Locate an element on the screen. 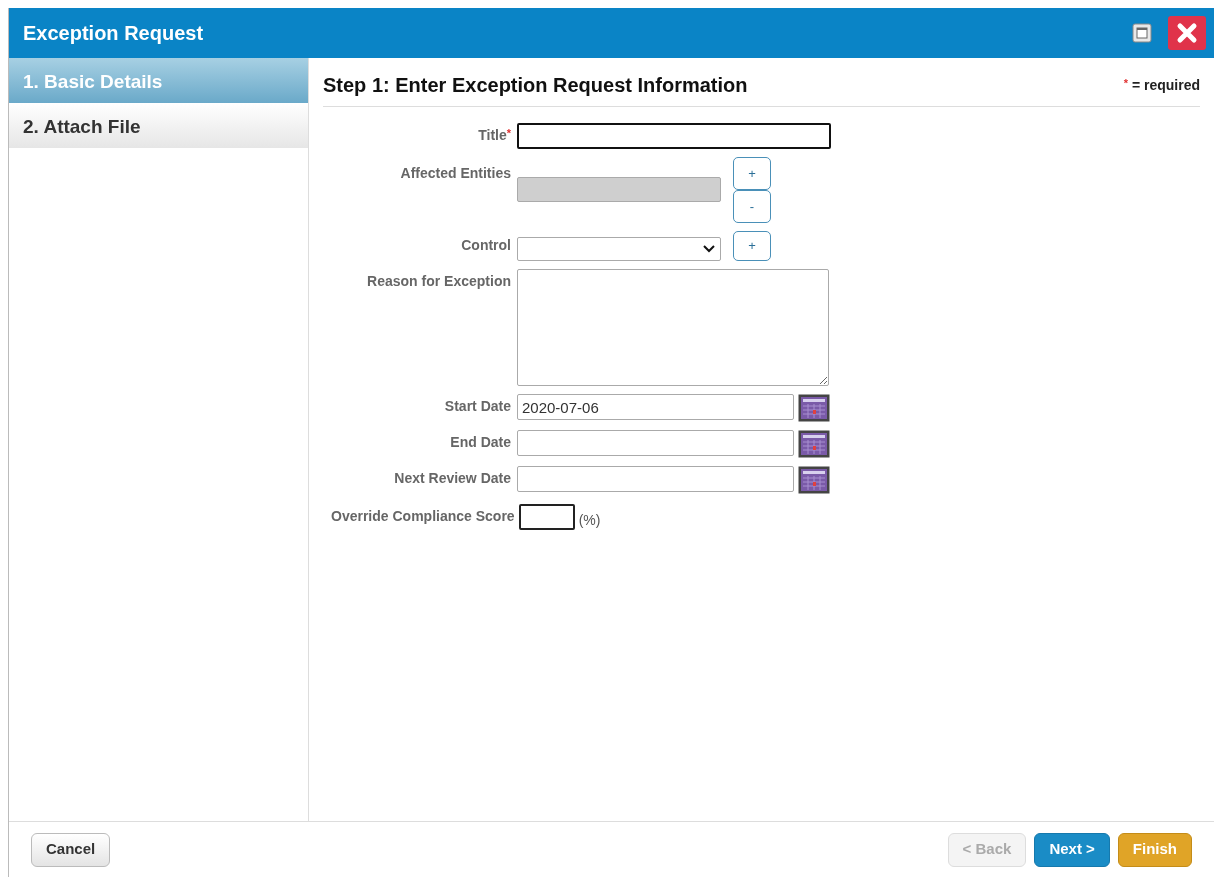  form-heading: Step 1: Enter Exception Request Information is located at coordinates (535, 85).